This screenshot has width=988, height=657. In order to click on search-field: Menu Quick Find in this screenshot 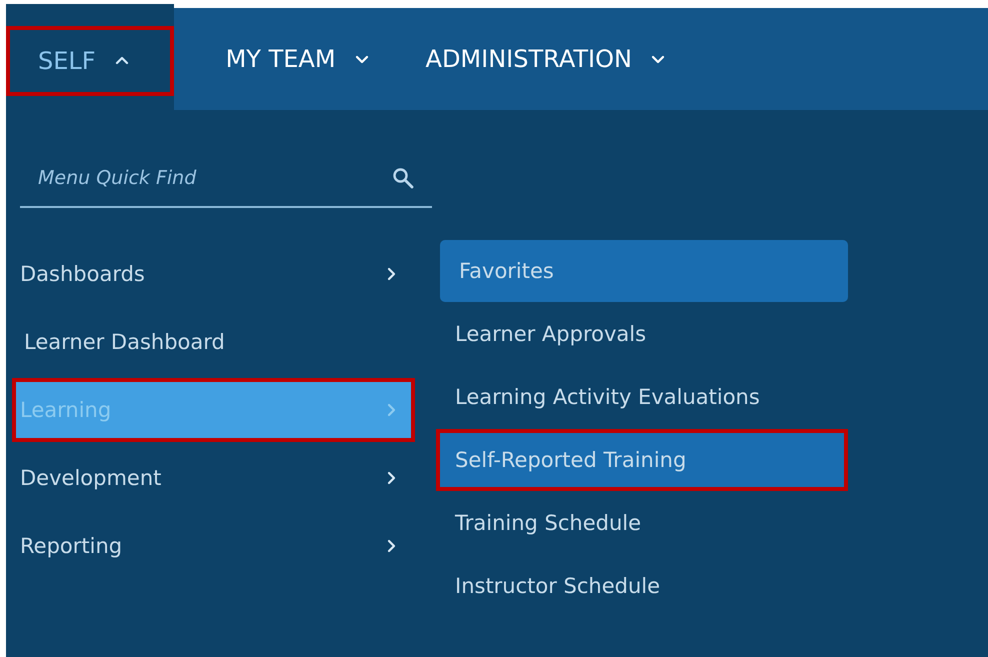, I will do `click(214, 178)`.